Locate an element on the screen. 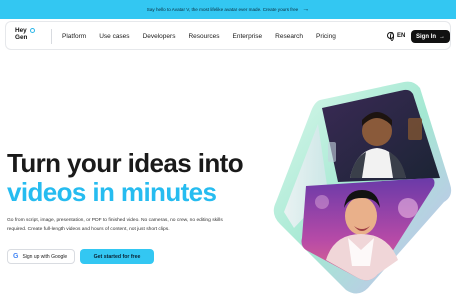 This screenshot has height=300, width=456. sign-in-button: Sign In → is located at coordinates (430, 36).